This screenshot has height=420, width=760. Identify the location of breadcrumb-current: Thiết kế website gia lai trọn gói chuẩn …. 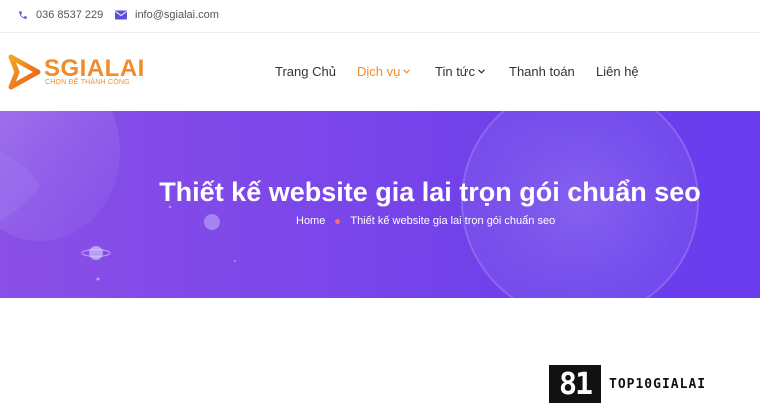
(453, 221).